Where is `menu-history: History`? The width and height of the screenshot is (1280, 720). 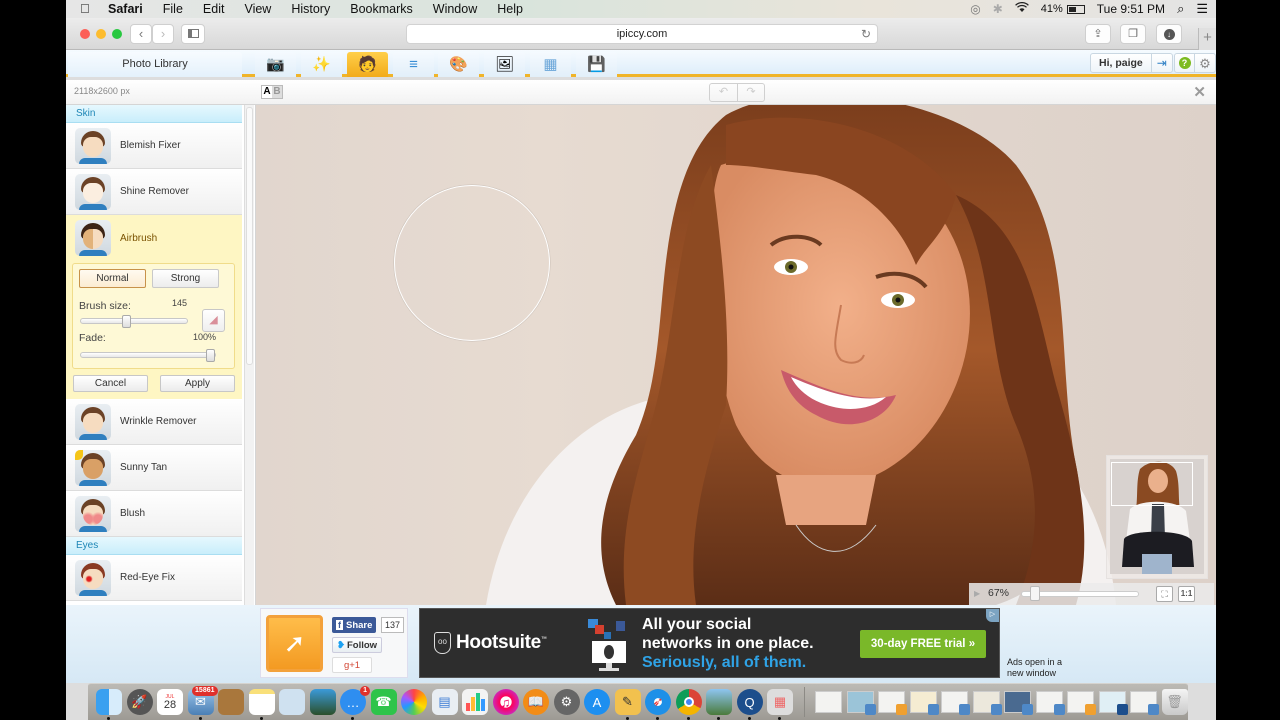
menu-history: History is located at coordinates (310, 9).